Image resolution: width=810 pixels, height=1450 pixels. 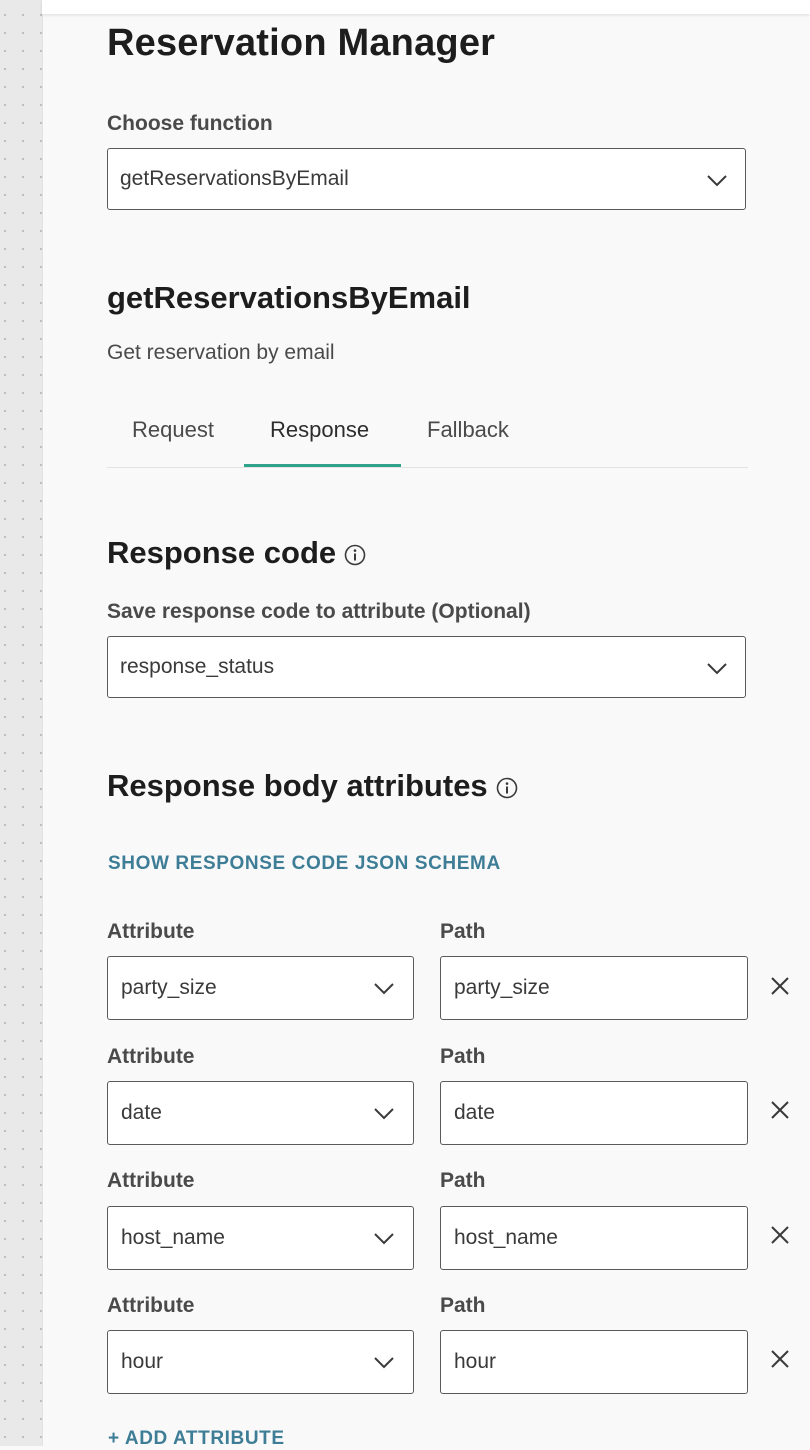 I want to click on tab-bar: Request Response Fallback, so click(x=427, y=436).